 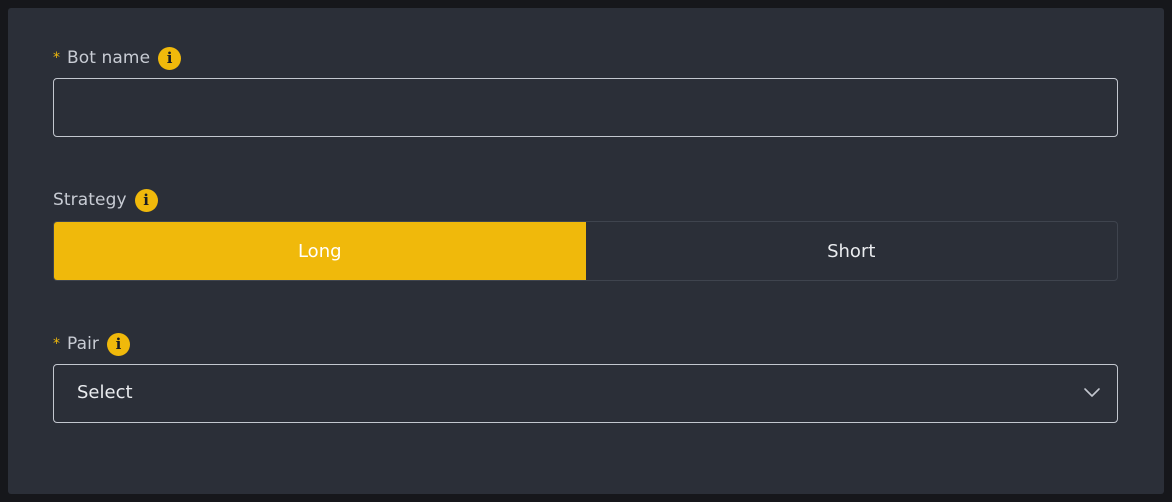 I want to click on strategy-label-row: Strategy i, so click(x=105, y=200).